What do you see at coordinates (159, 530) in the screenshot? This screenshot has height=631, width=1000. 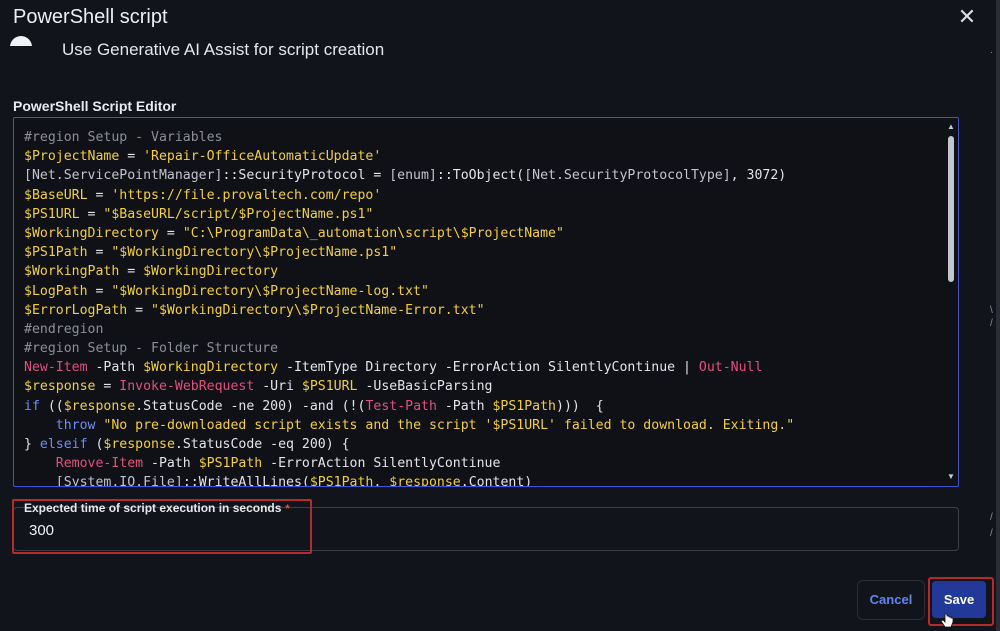 I see `execution-time-input` at bounding box center [159, 530].